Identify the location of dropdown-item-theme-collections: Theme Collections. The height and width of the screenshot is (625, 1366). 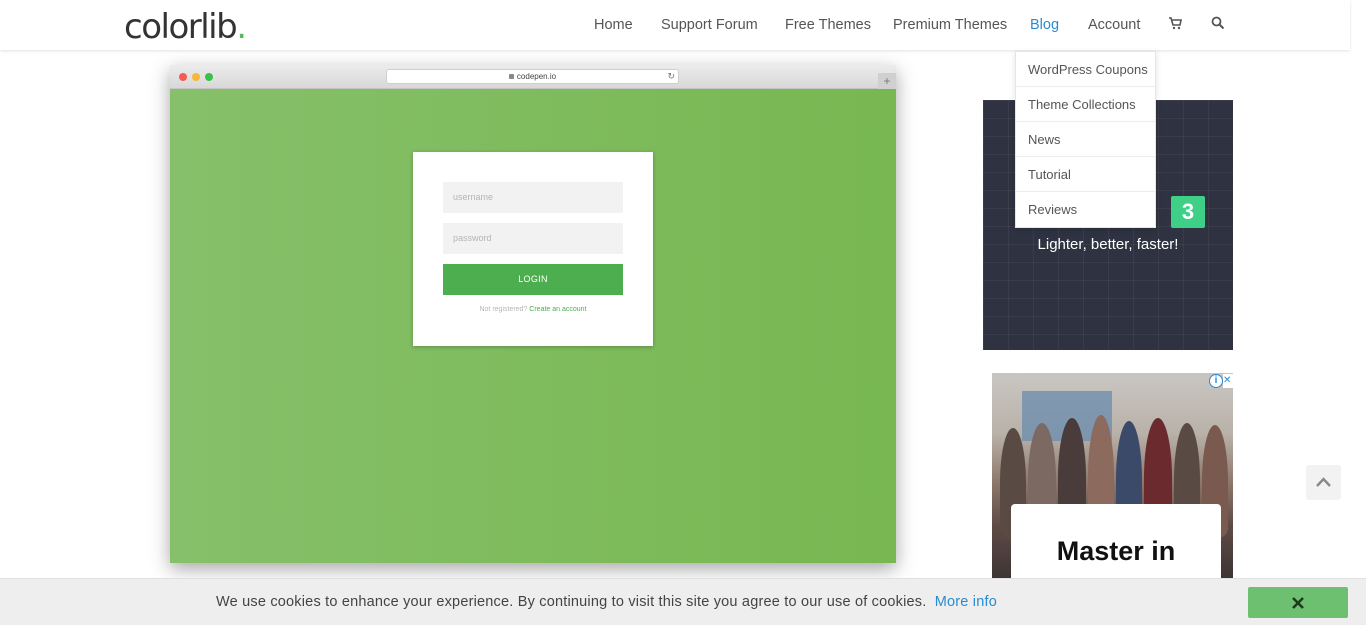
(1085, 104).